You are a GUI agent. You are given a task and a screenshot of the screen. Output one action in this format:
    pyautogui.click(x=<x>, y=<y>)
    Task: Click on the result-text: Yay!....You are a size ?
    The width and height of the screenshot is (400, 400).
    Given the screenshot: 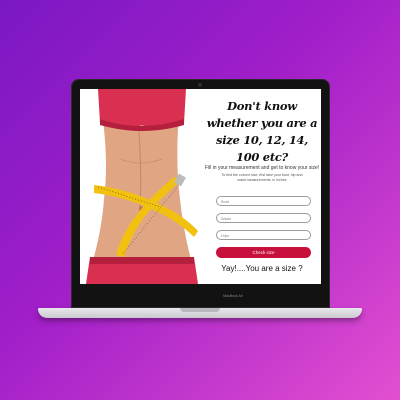 What is the action you would take?
    pyautogui.click(x=262, y=268)
    